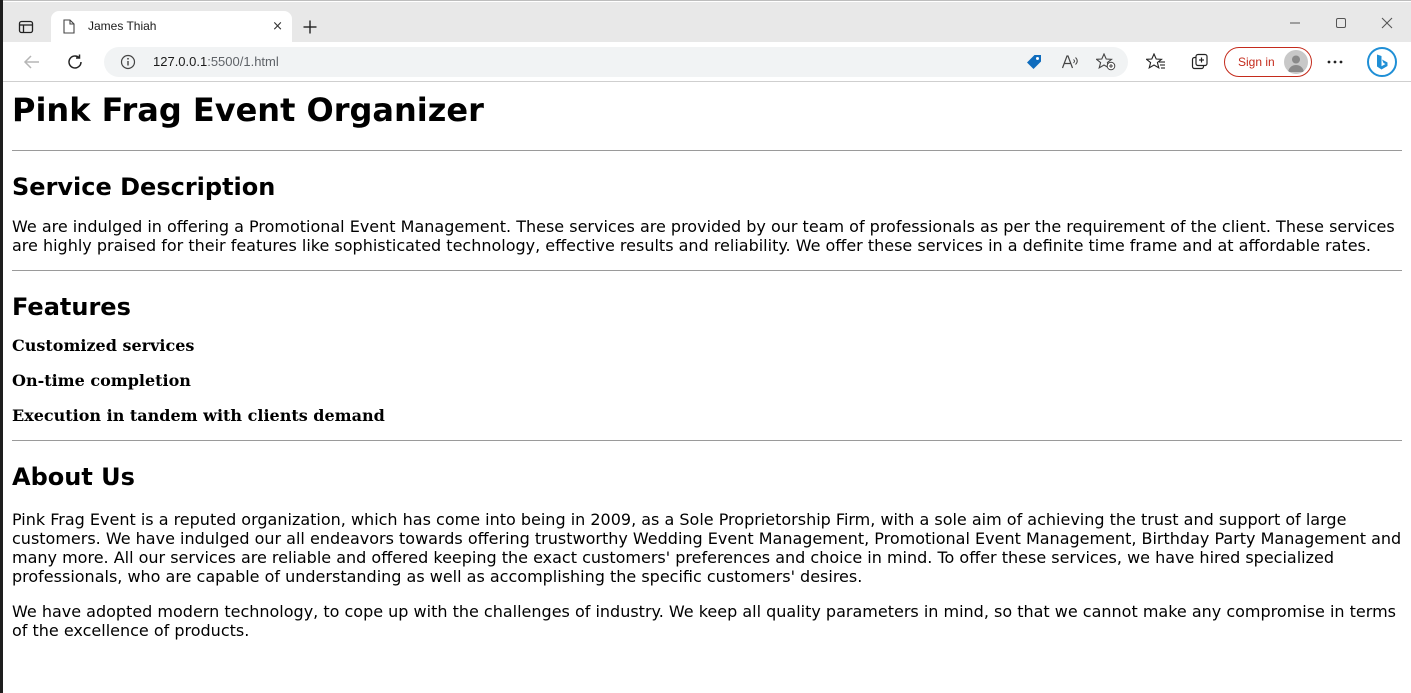 The image size is (1411, 693). What do you see at coordinates (198, 415) in the screenshot?
I see `feature-item: Execution in tandem with clients demand` at bounding box center [198, 415].